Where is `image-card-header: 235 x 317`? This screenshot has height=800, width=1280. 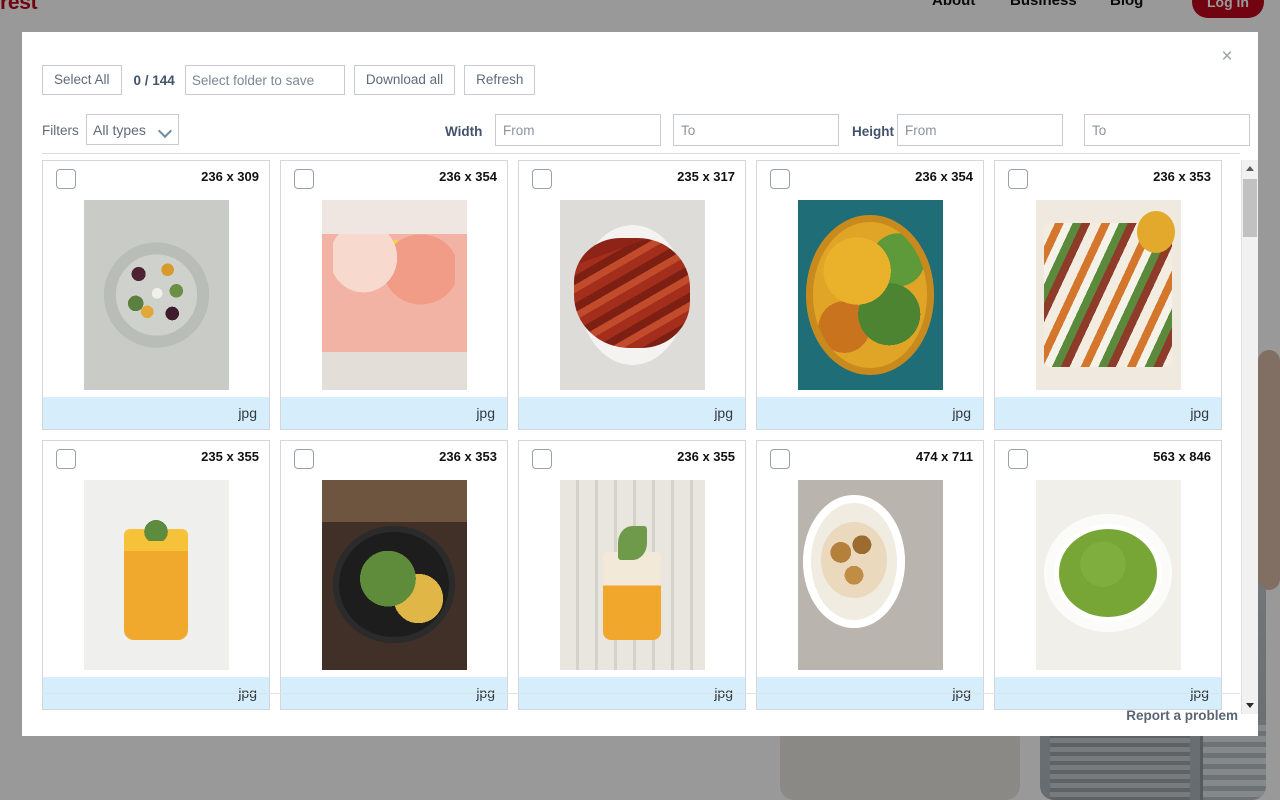
image-card-header: 235 x 317 is located at coordinates (632, 177).